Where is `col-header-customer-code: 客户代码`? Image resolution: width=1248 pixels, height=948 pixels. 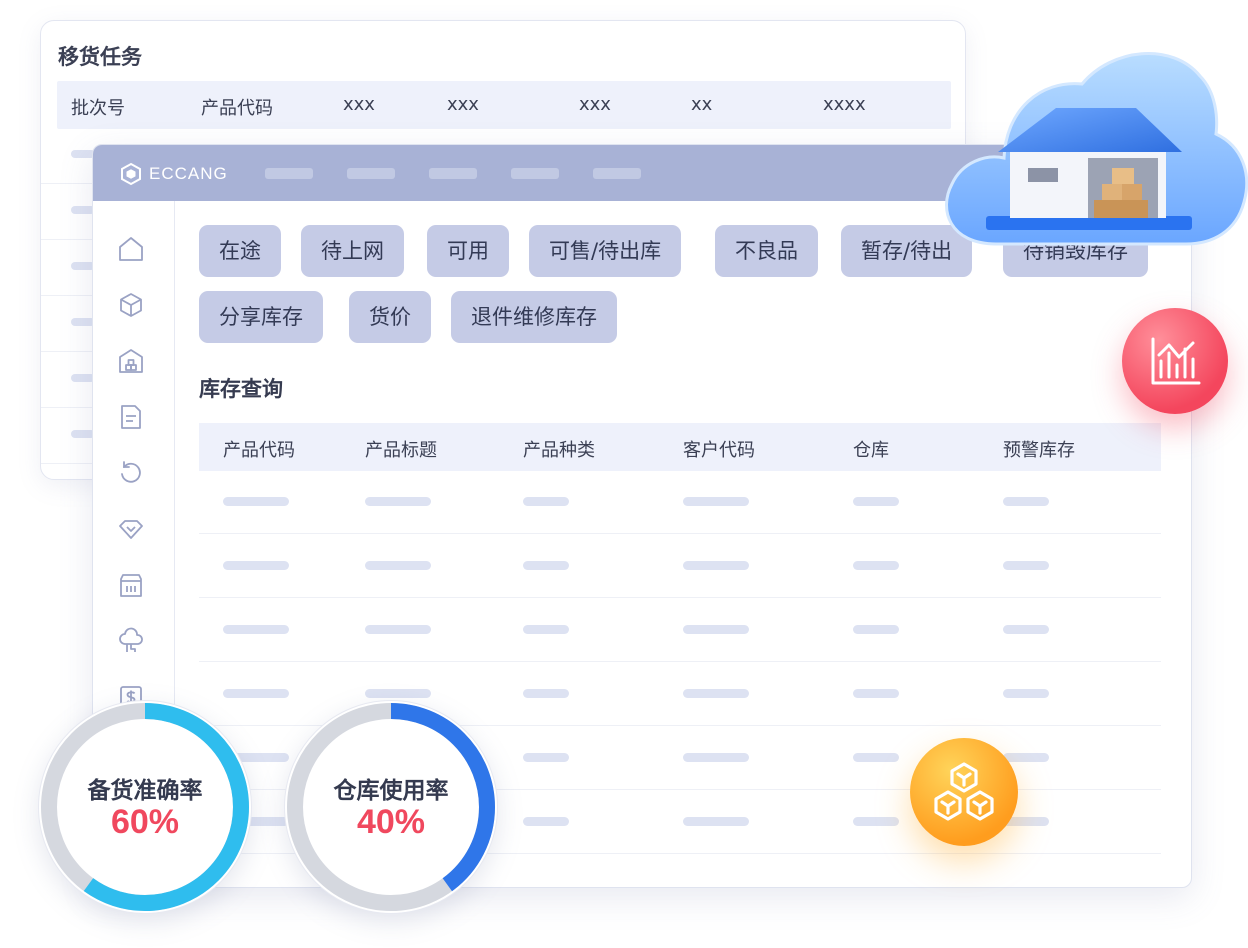 col-header-customer-code: 客户代码 is located at coordinates (719, 450).